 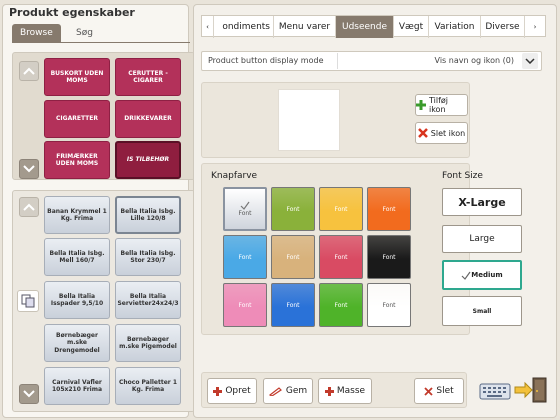 I want to click on product-scroll-down-button, so click(x=29, y=394).